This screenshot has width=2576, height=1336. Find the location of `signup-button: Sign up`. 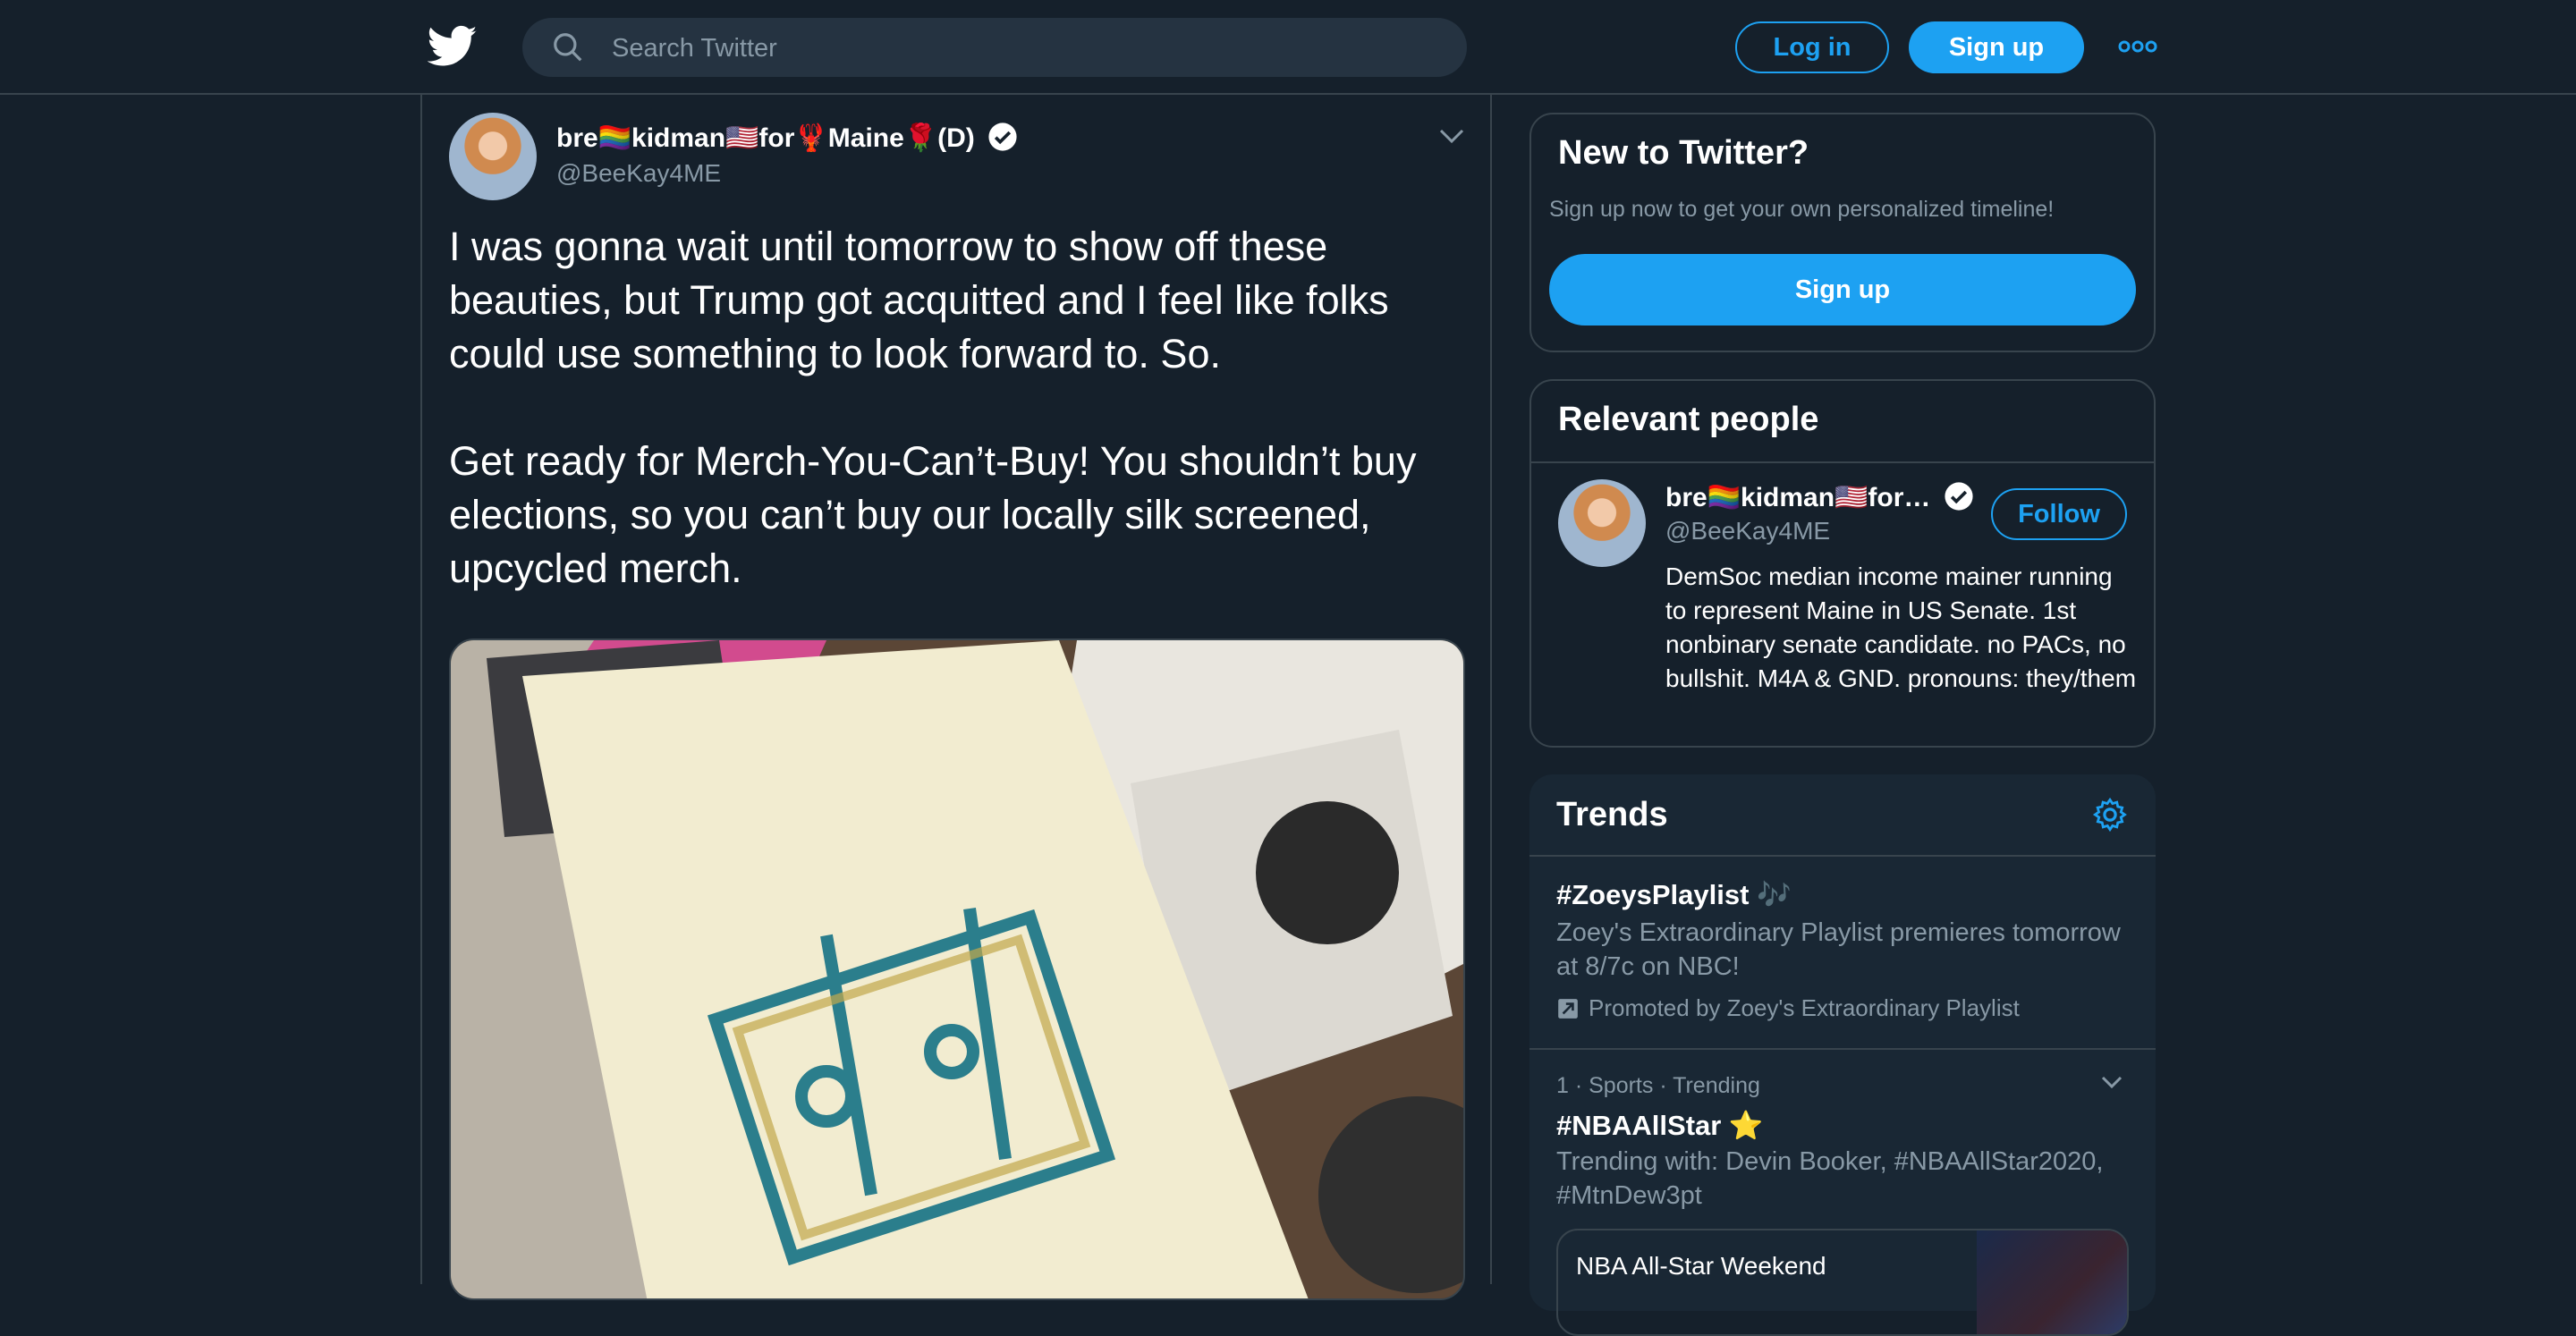

signup-button: Sign up is located at coordinates (1996, 47).